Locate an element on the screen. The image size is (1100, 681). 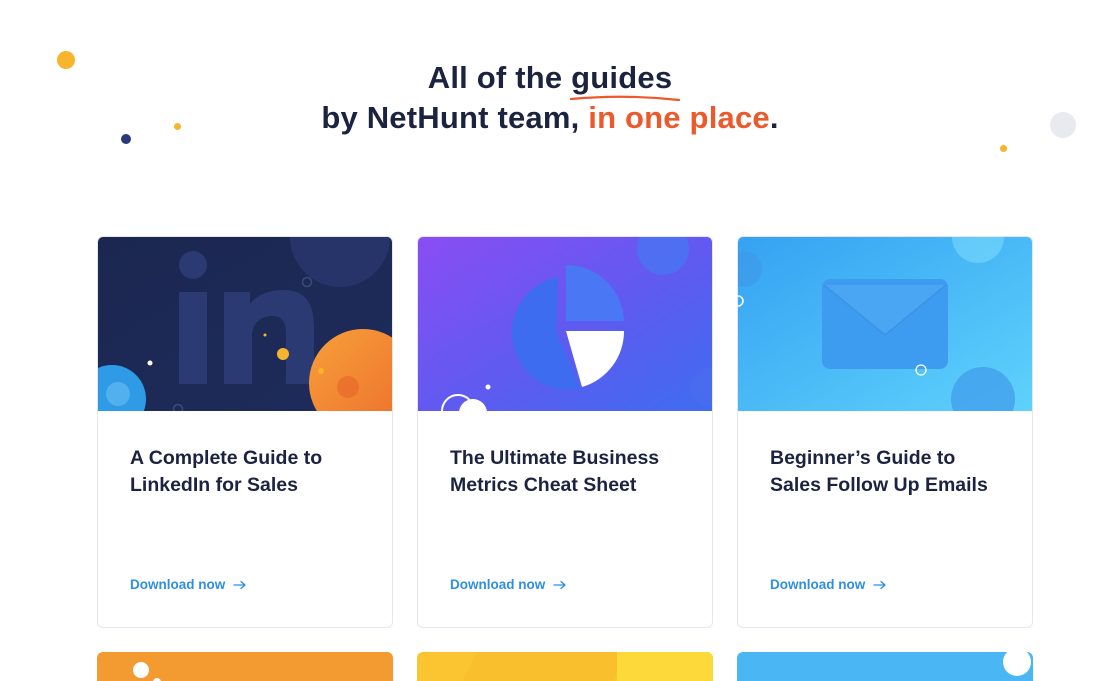
envelope-icon is located at coordinates (885, 324).